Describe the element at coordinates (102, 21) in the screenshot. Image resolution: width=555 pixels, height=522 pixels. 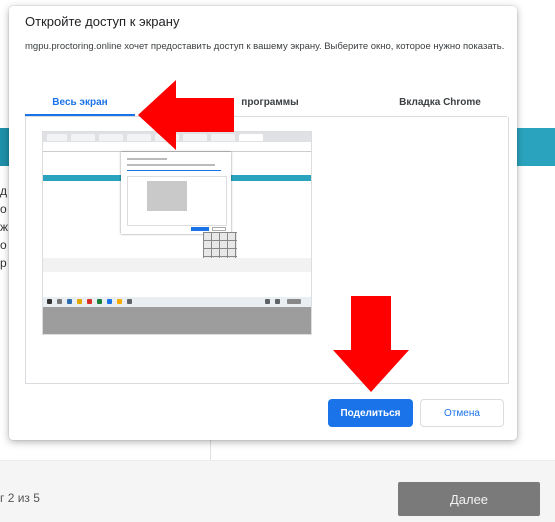
I see `dialog-title: Откройте доступ к экрану` at that location.